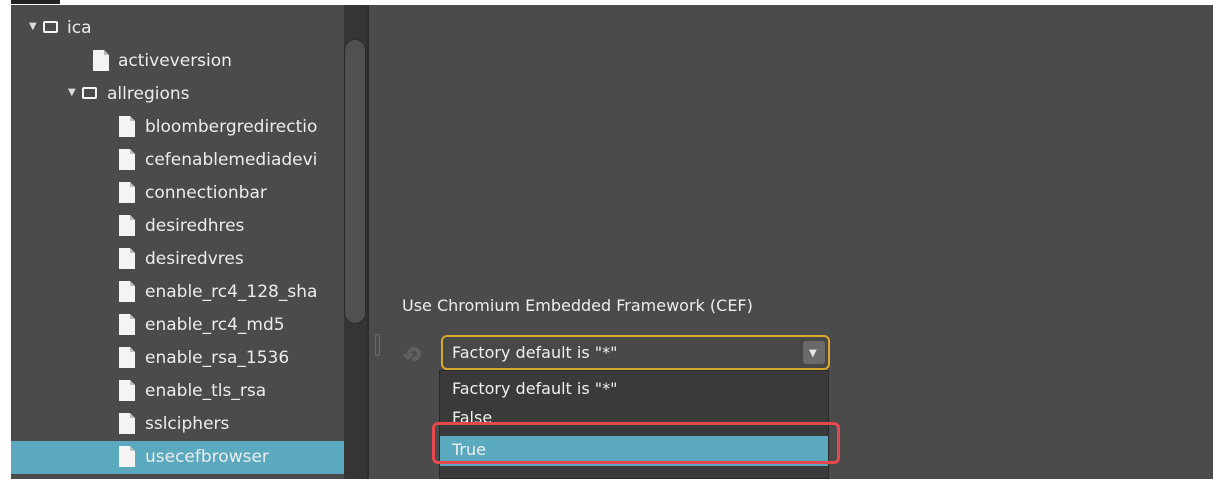 This screenshot has height=490, width=1213. Describe the element at coordinates (231, 160) in the screenshot. I see `tree-item-label: cefenablemediadevi` at that location.